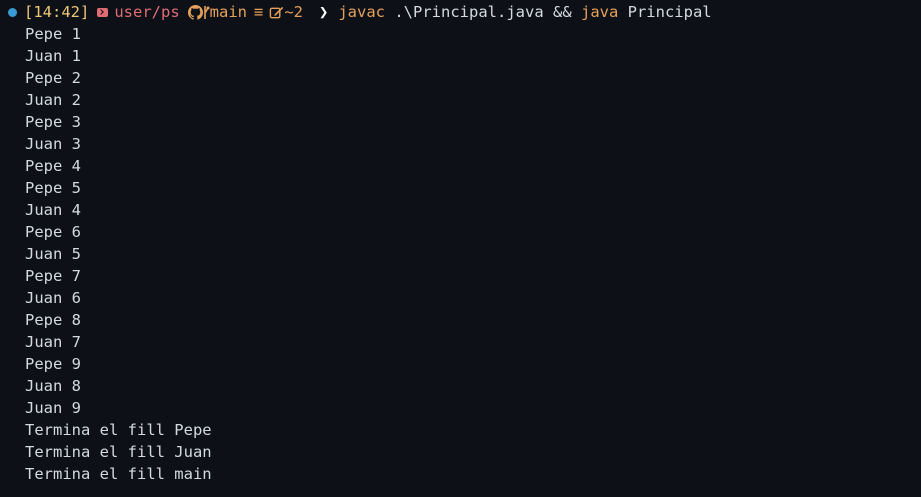 Image resolution: width=921 pixels, height=497 pixels. I want to click on output-line: Pepe 9, so click(53, 364).